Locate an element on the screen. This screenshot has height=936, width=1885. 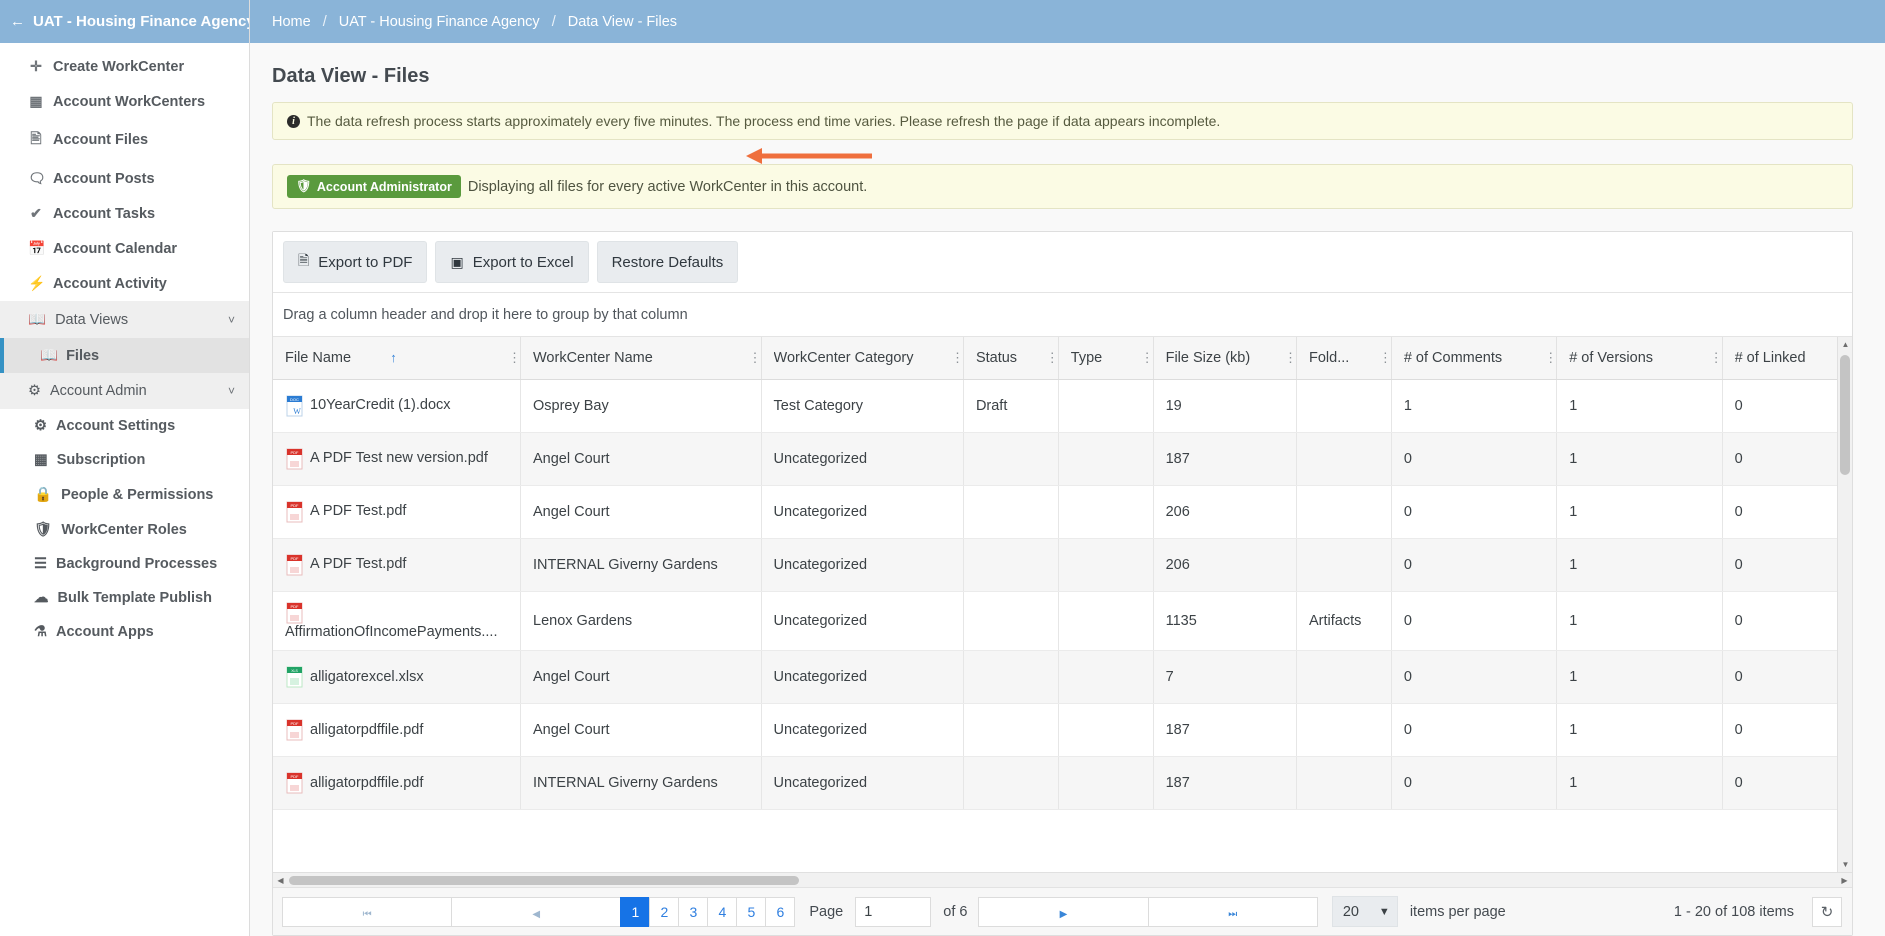
arrow-left-icon: ← is located at coordinates (17, 21).